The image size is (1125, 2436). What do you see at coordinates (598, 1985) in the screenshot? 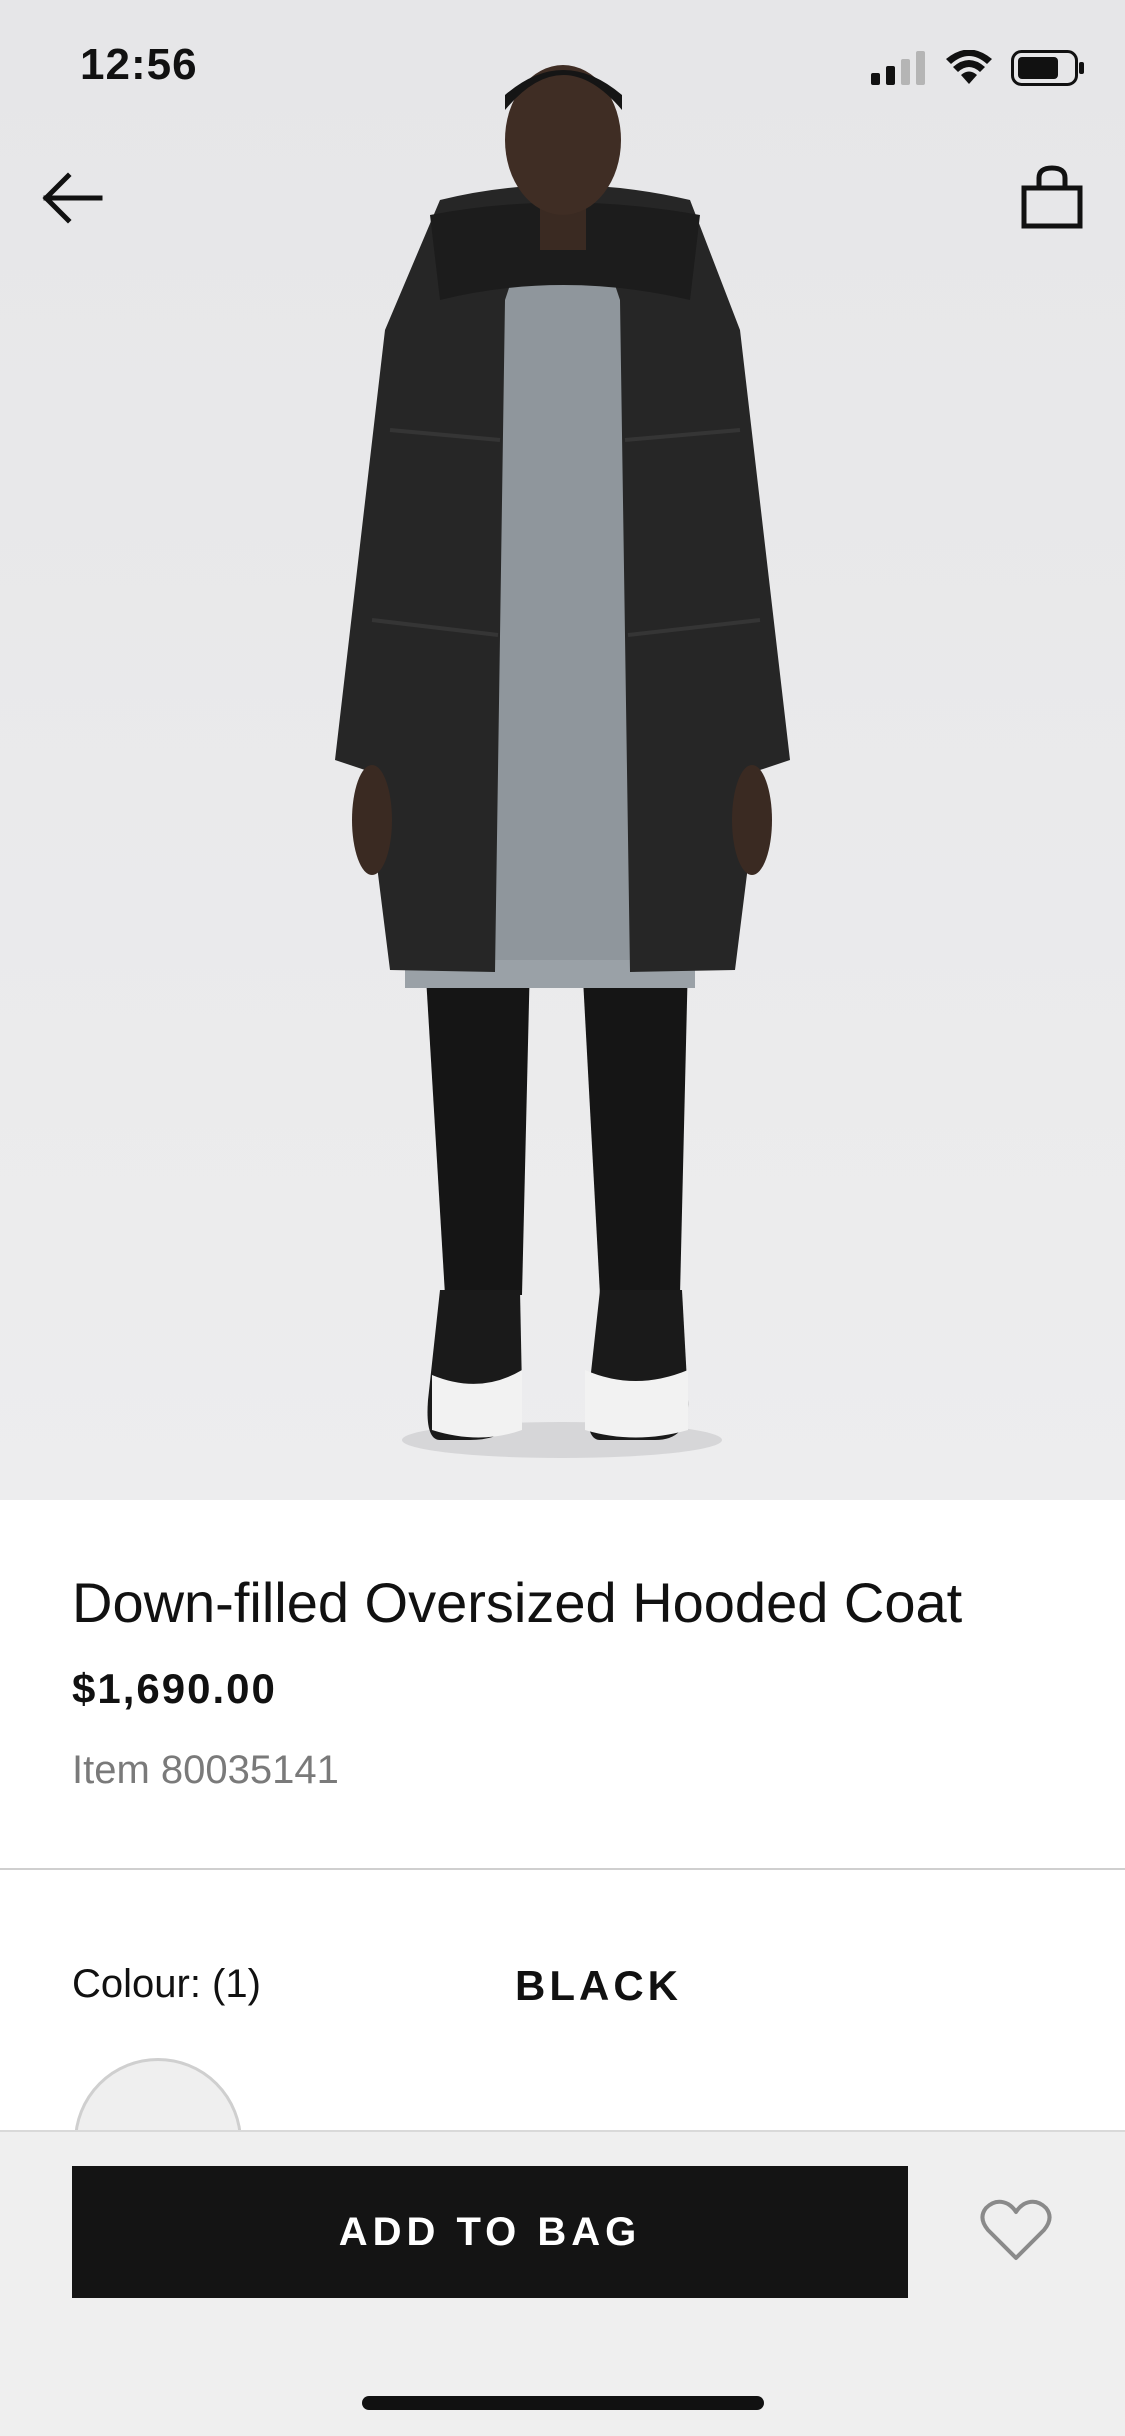
I see `colour-value: BLACK` at bounding box center [598, 1985].